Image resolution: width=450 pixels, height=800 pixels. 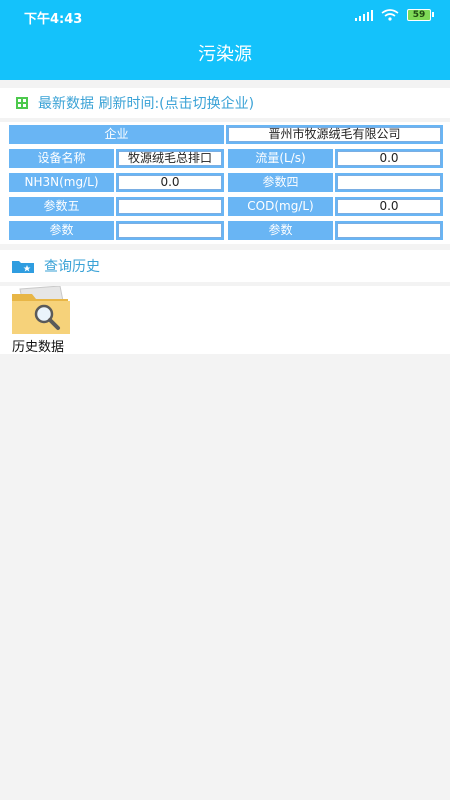 What do you see at coordinates (364, 15) in the screenshot?
I see `signal-icon` at bounding box center [364, 15].